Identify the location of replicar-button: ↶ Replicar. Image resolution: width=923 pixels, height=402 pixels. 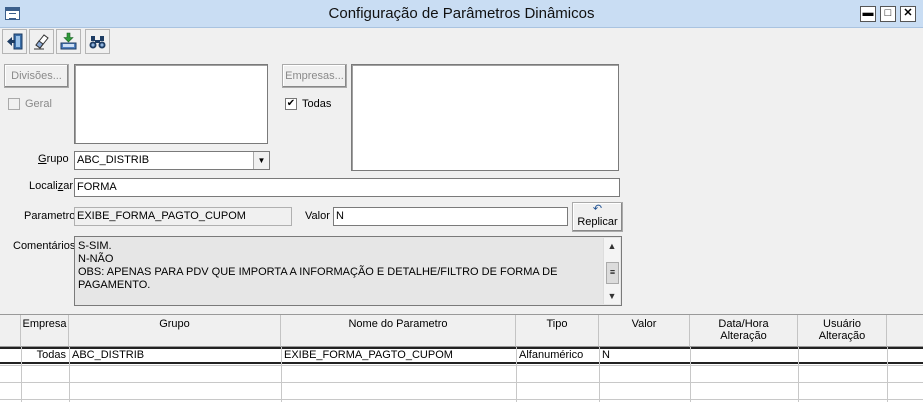
(597, 217).